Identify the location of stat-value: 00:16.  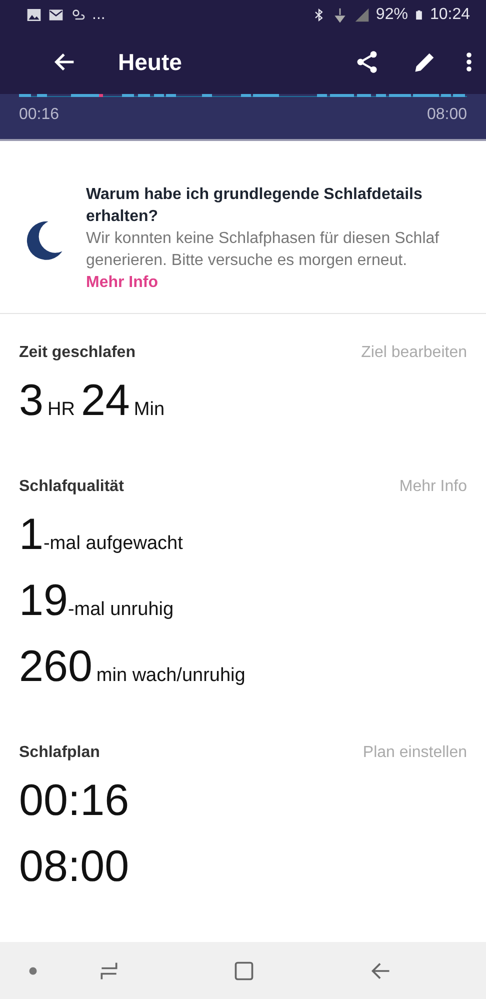
(74, 801).